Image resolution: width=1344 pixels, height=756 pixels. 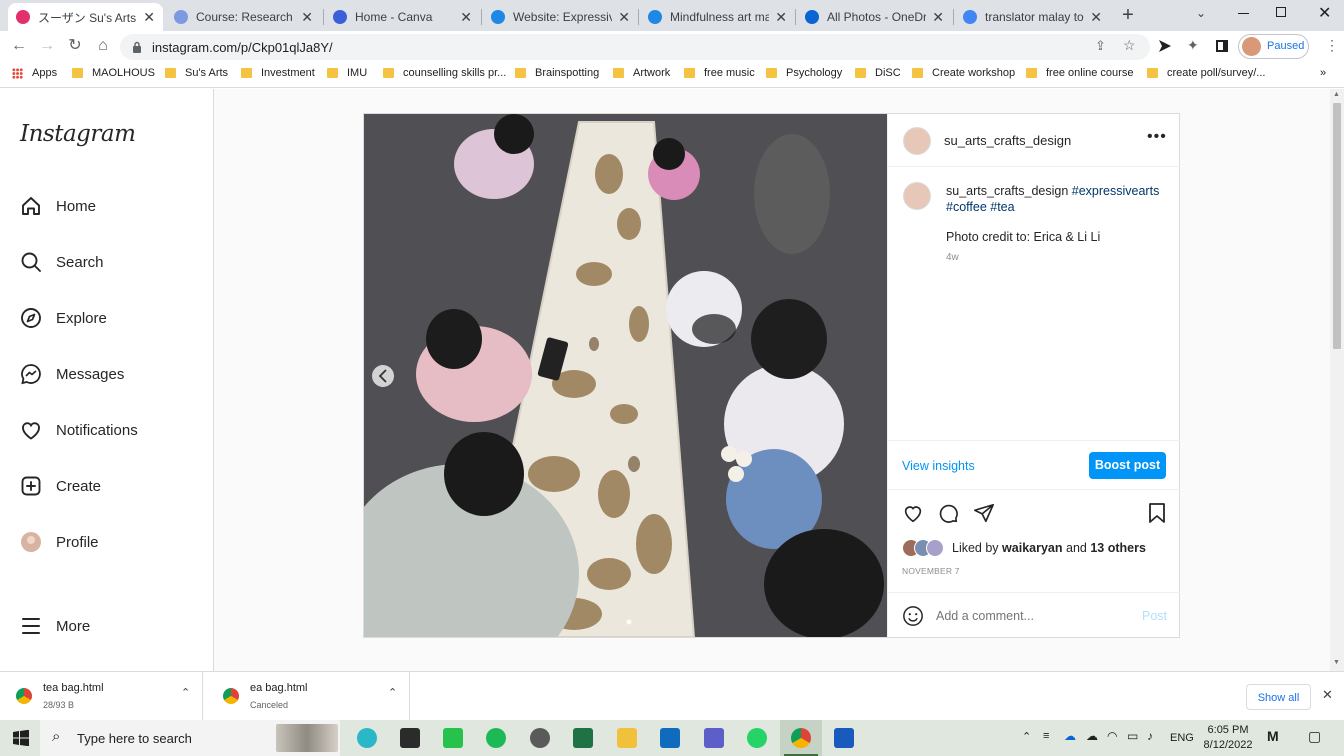 What do you see at coordinates (1150, 736) in the screenshot?
I see `volume-tray-icon: ♪` at bounding box center [1150, 736].